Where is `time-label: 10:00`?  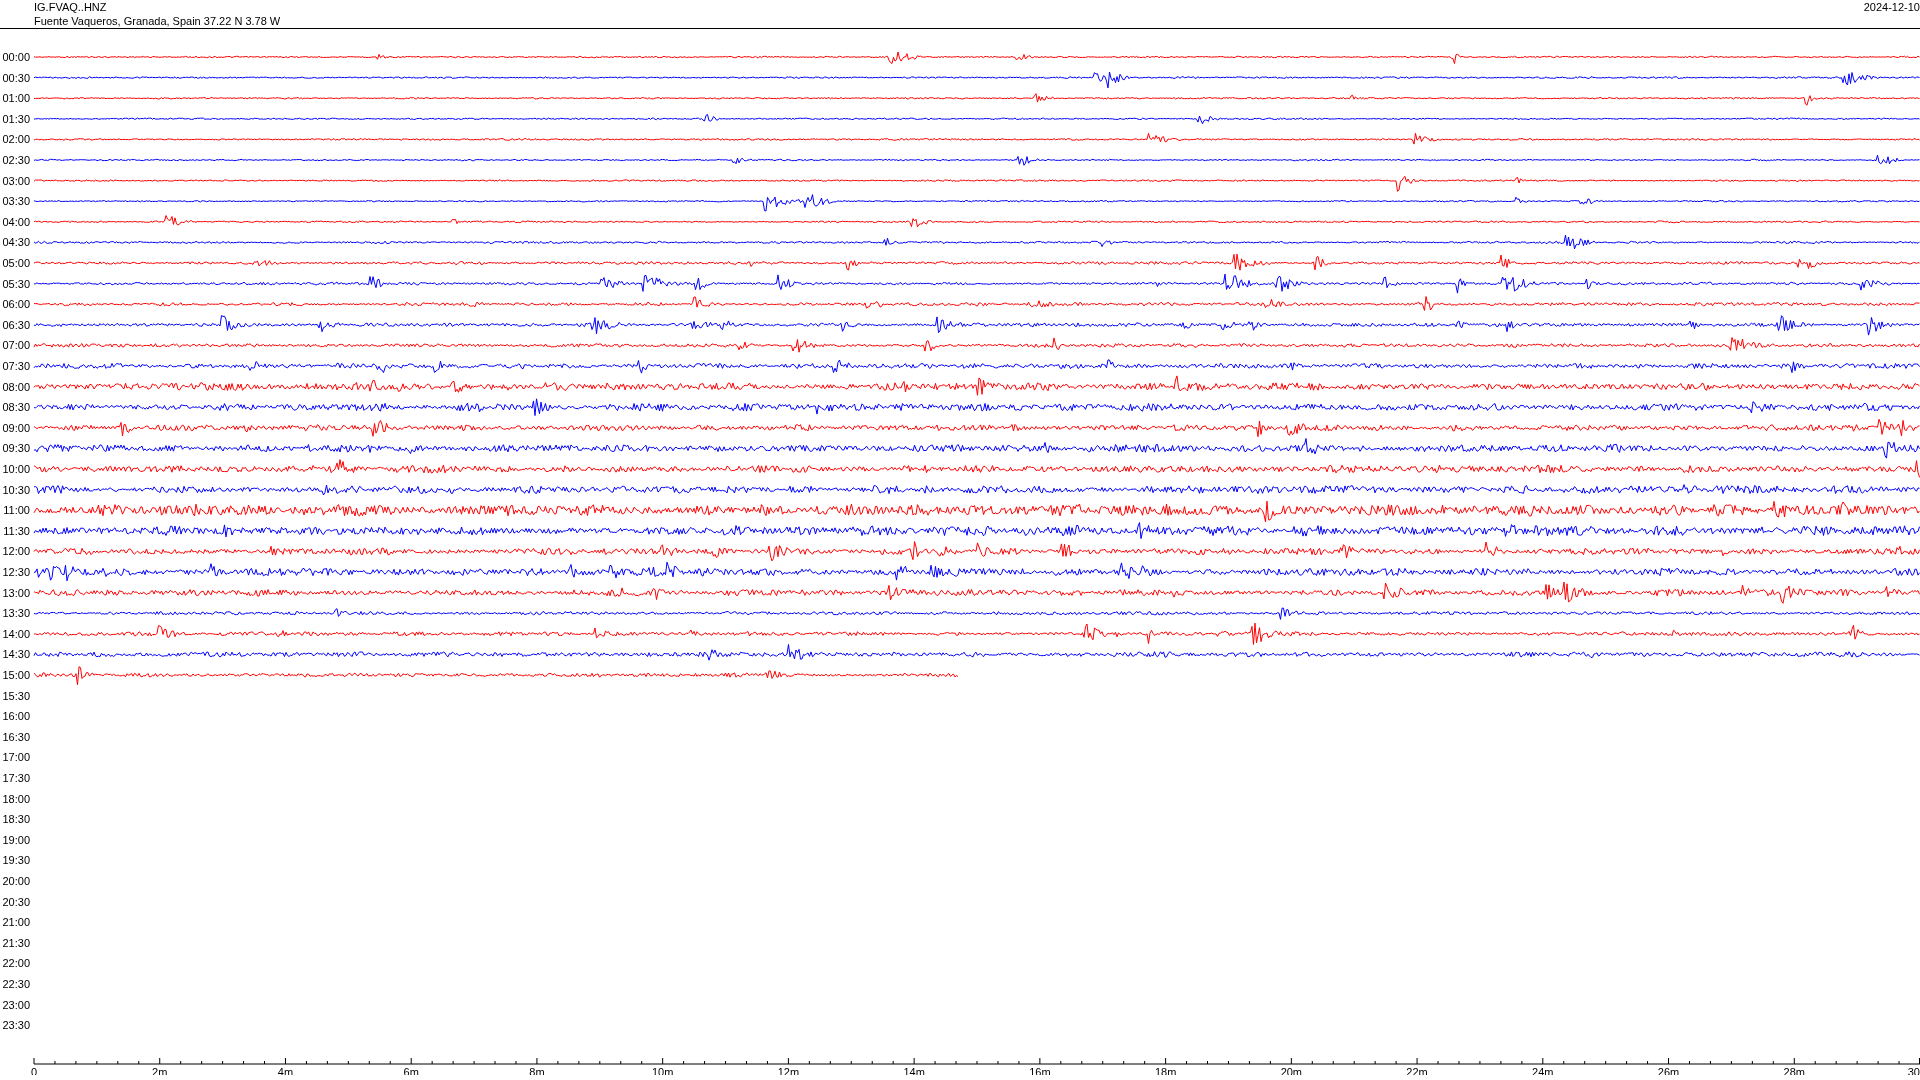
time-label: 10:00 is located at coordinates (16, 469).